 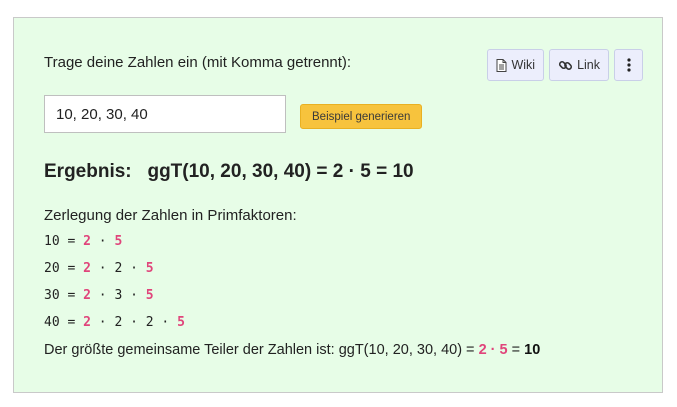 I want to click on toolbar: Wiki Link, so click(x=565, y=65).